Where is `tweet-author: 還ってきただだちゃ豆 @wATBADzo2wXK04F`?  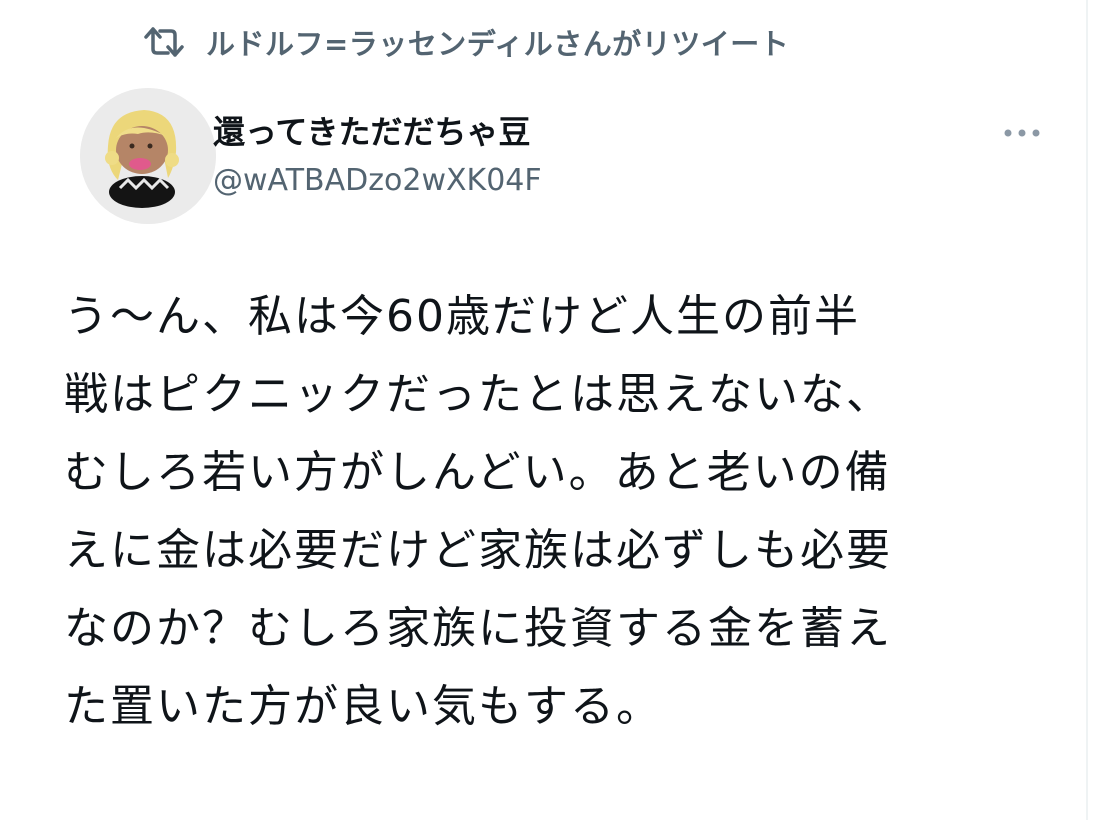 tweet-author: 還ってきただだちゃ豆 @wATBADzo2wXK04F is located at coordinates (377, 156).